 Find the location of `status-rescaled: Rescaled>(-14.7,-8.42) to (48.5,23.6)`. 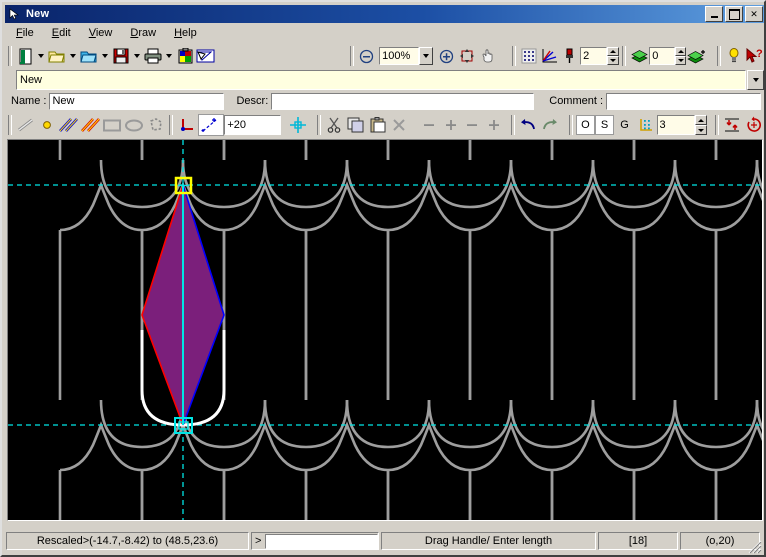

status-rescaled: Rescaled>(-14.7,-8.42) to (48.5,23.6) is located at coordinates (127, 541).